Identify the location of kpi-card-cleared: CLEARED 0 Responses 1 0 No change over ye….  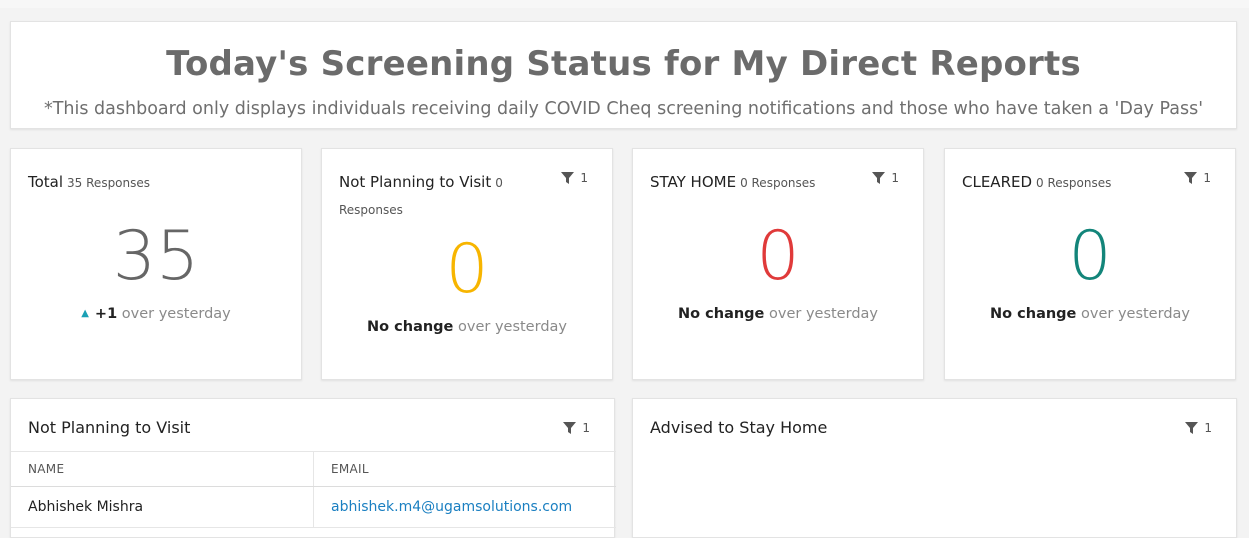
(1090, 264).